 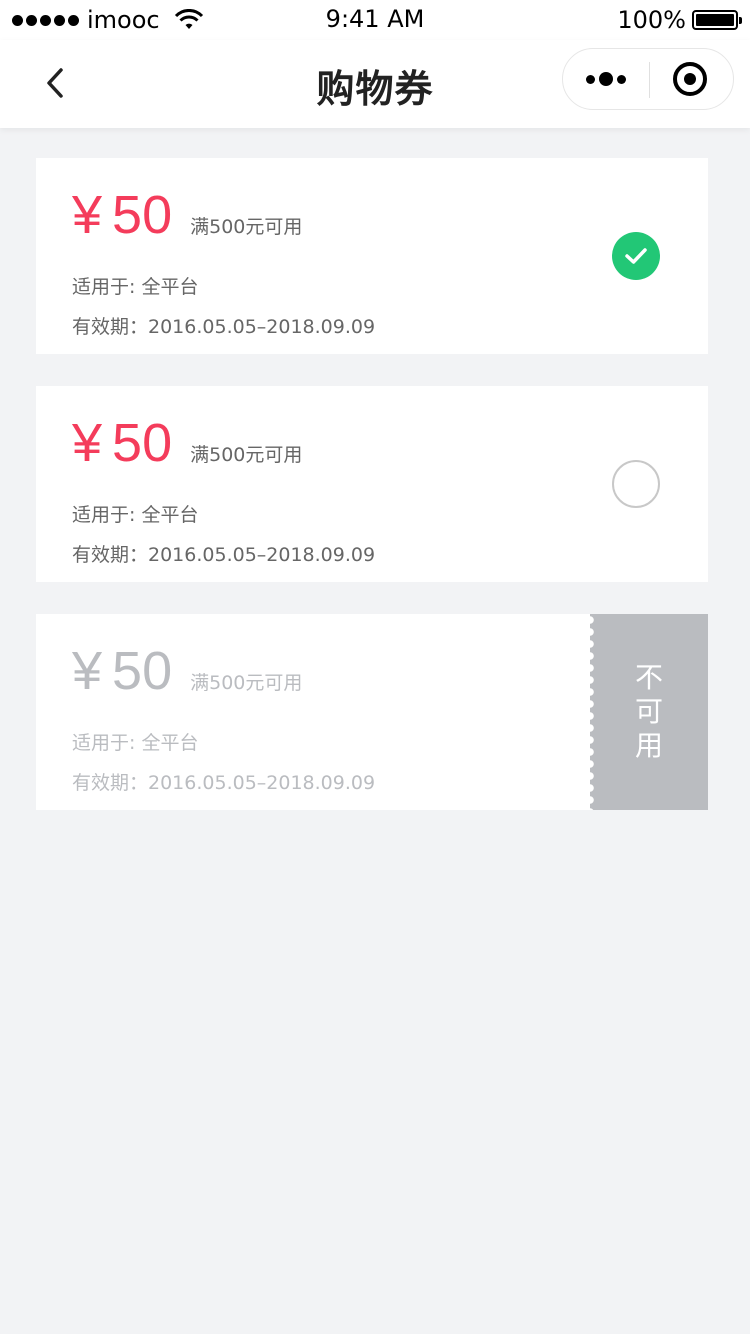 I want to click on more-button, so click(x=606, y=79).